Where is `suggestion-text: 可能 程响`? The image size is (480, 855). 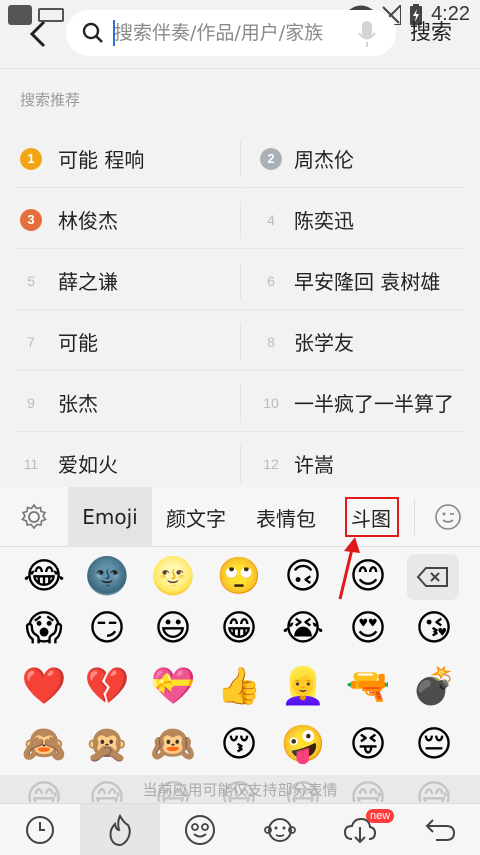 suggestion-text: 可能 程响 is located at coordinates (101, 160).